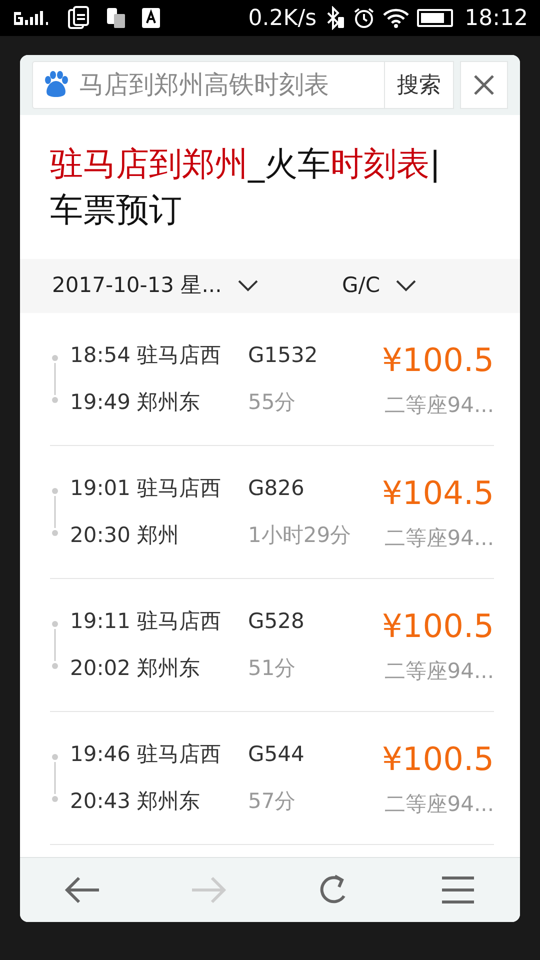 The height and width of the screenshot is (960, 540). I want to click on ticket-price: ¥104.5, so click(438, 493).